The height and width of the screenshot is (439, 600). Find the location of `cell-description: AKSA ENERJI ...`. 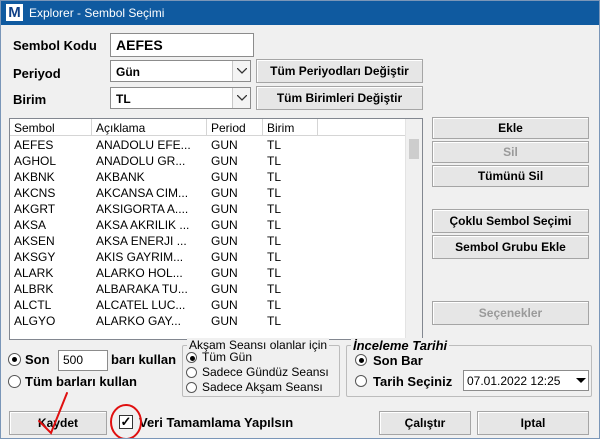

cell-description: AKSA ENERJI ... is located at coordinates (141, 241).